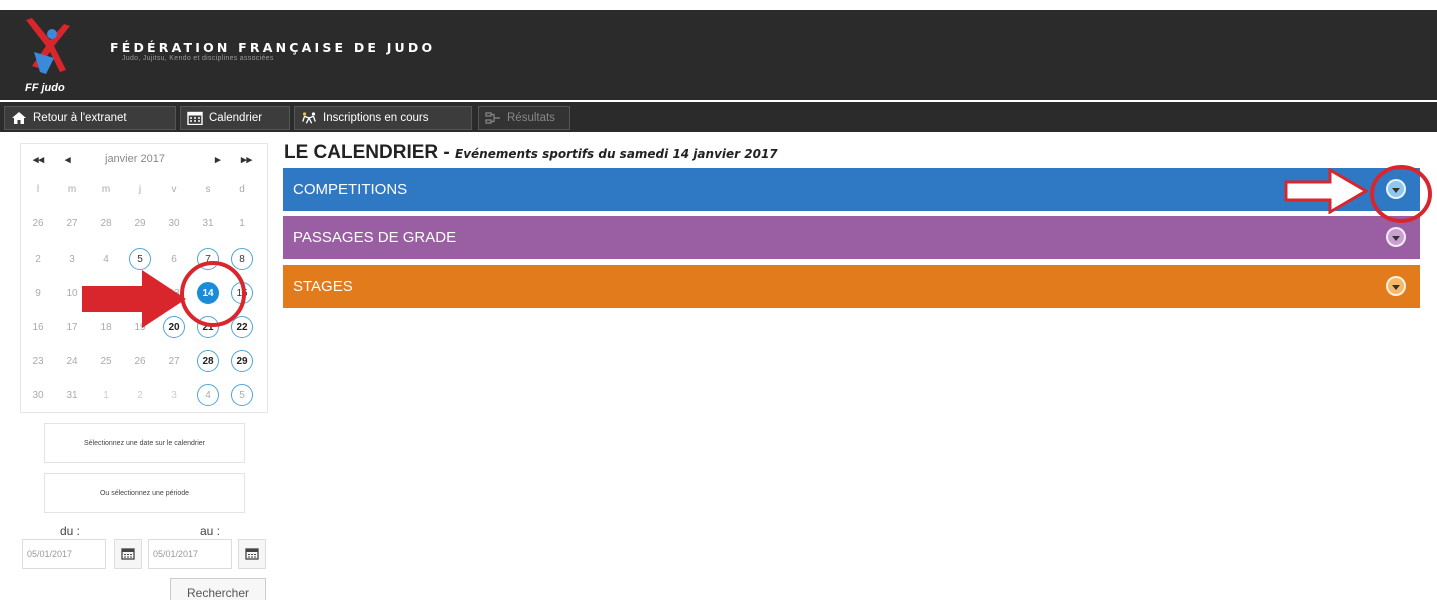 This screenshot has height=600, width=1437. What do you see at coordinates (531, 118) in the screenshot?
I see `nav-label: Résultats` at bounding box center [531, 118].